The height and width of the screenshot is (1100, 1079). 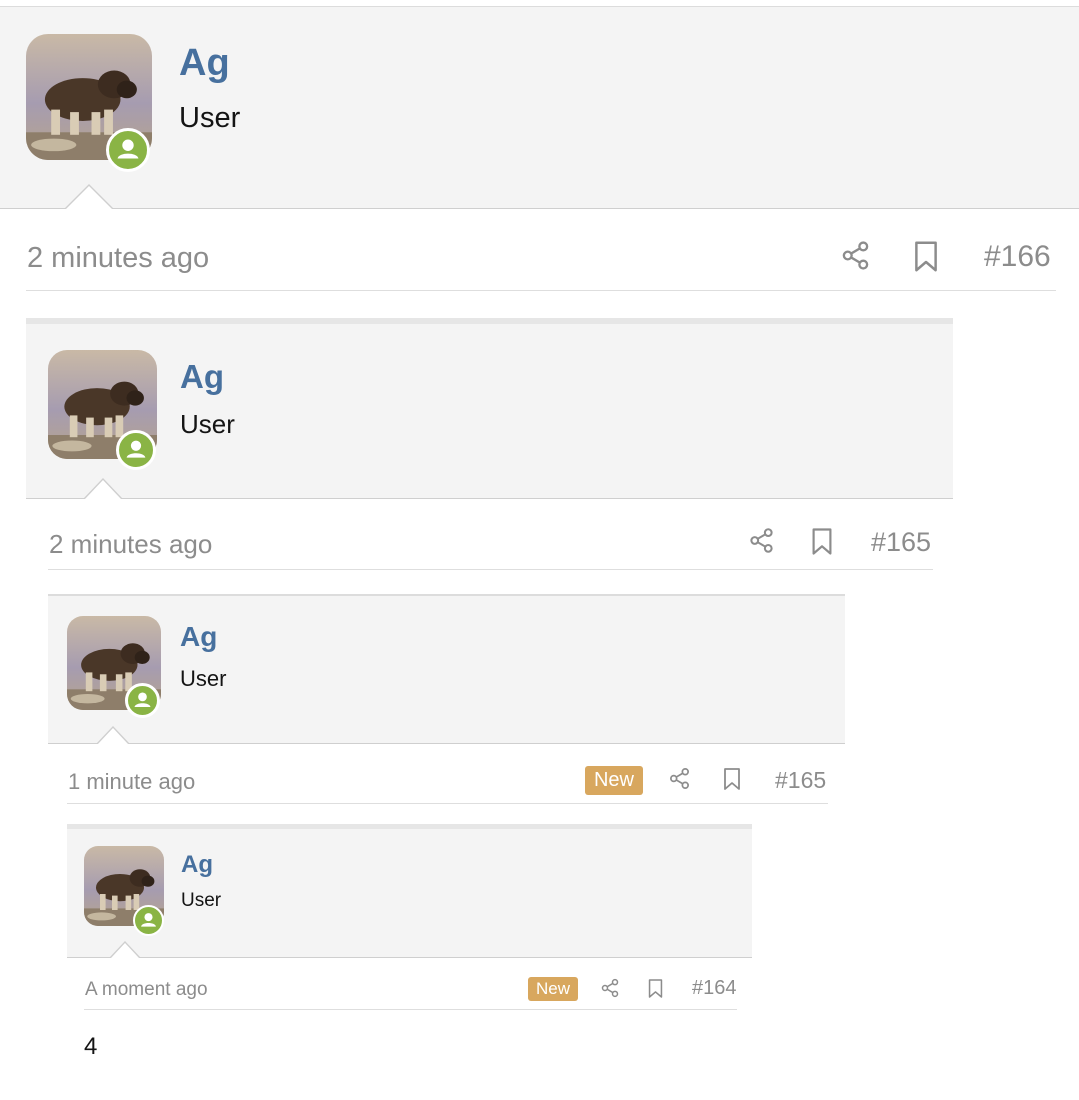 I want to click on post-165b-new-badge: New, so click(x=614, y=780).